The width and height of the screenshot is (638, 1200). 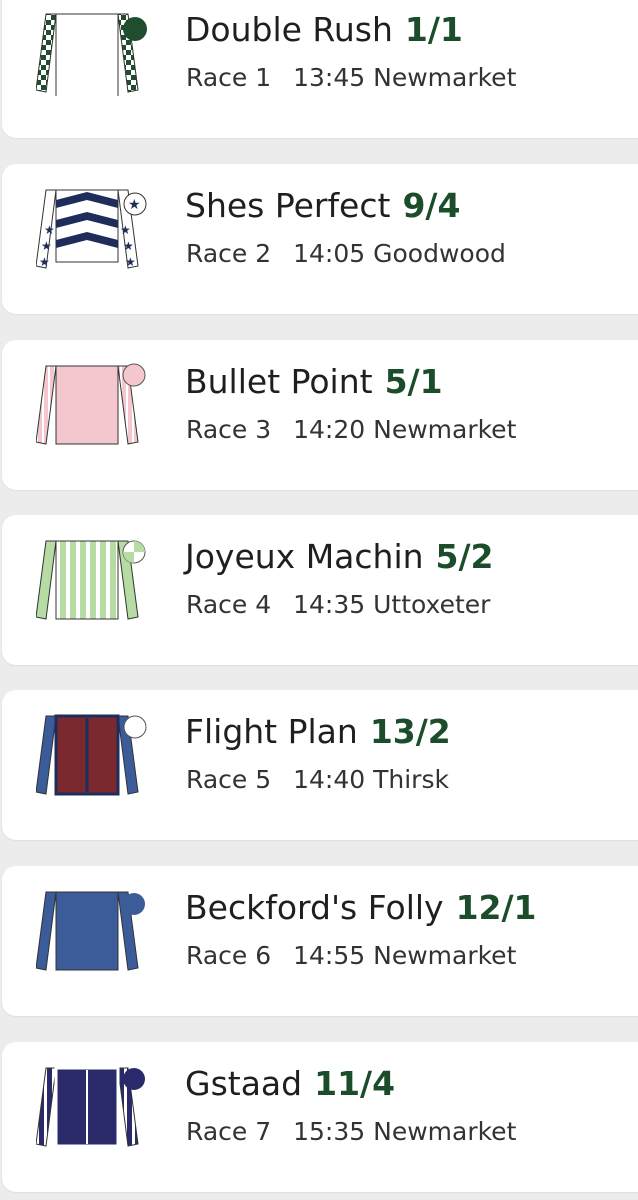 I want to click on odds-price: 13/2, so click(x=410, y=731).